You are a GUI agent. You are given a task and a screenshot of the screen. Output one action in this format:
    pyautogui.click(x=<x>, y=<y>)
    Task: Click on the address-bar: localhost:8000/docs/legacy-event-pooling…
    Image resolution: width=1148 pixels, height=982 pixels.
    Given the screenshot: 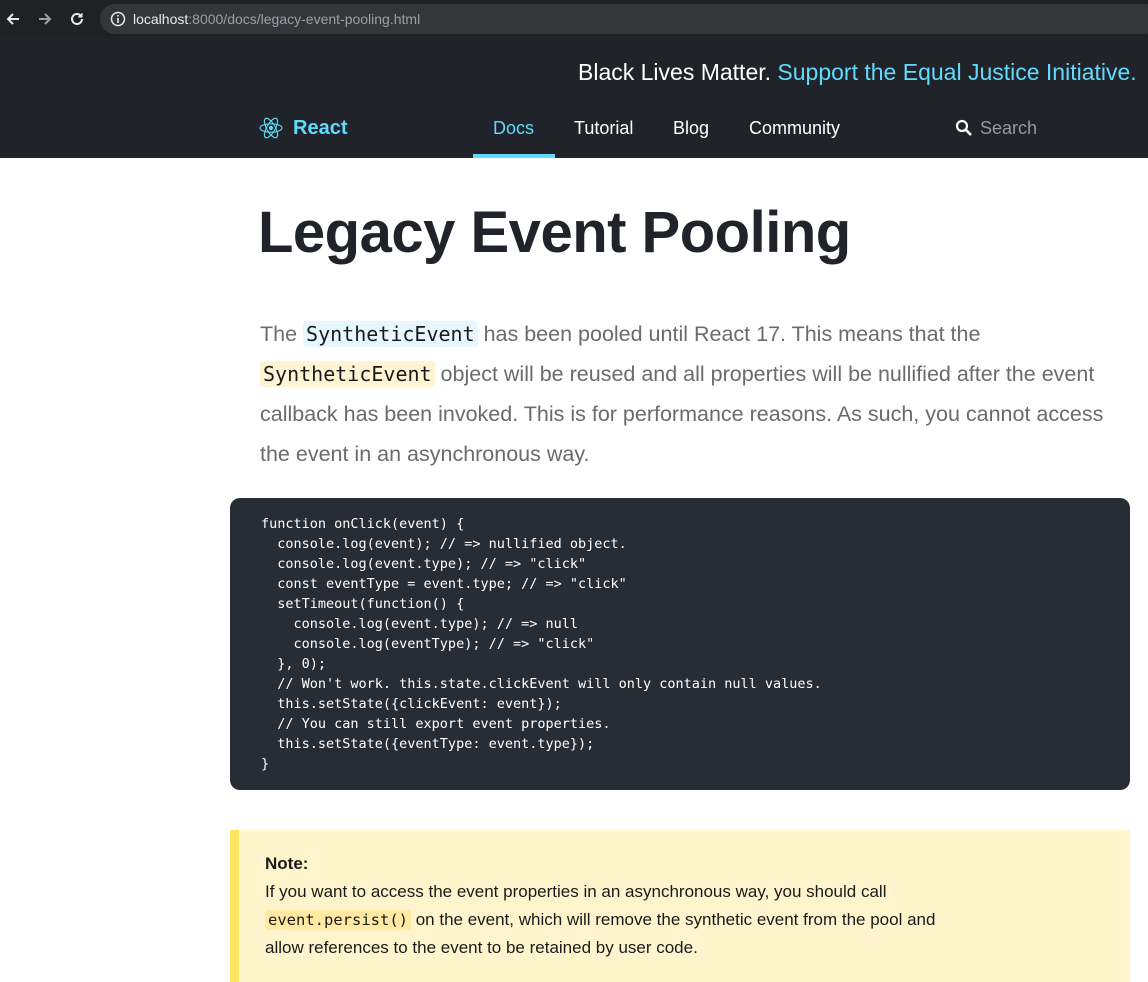 What is the action you would take?
    pyautogui.click(x=624, y=19)
    